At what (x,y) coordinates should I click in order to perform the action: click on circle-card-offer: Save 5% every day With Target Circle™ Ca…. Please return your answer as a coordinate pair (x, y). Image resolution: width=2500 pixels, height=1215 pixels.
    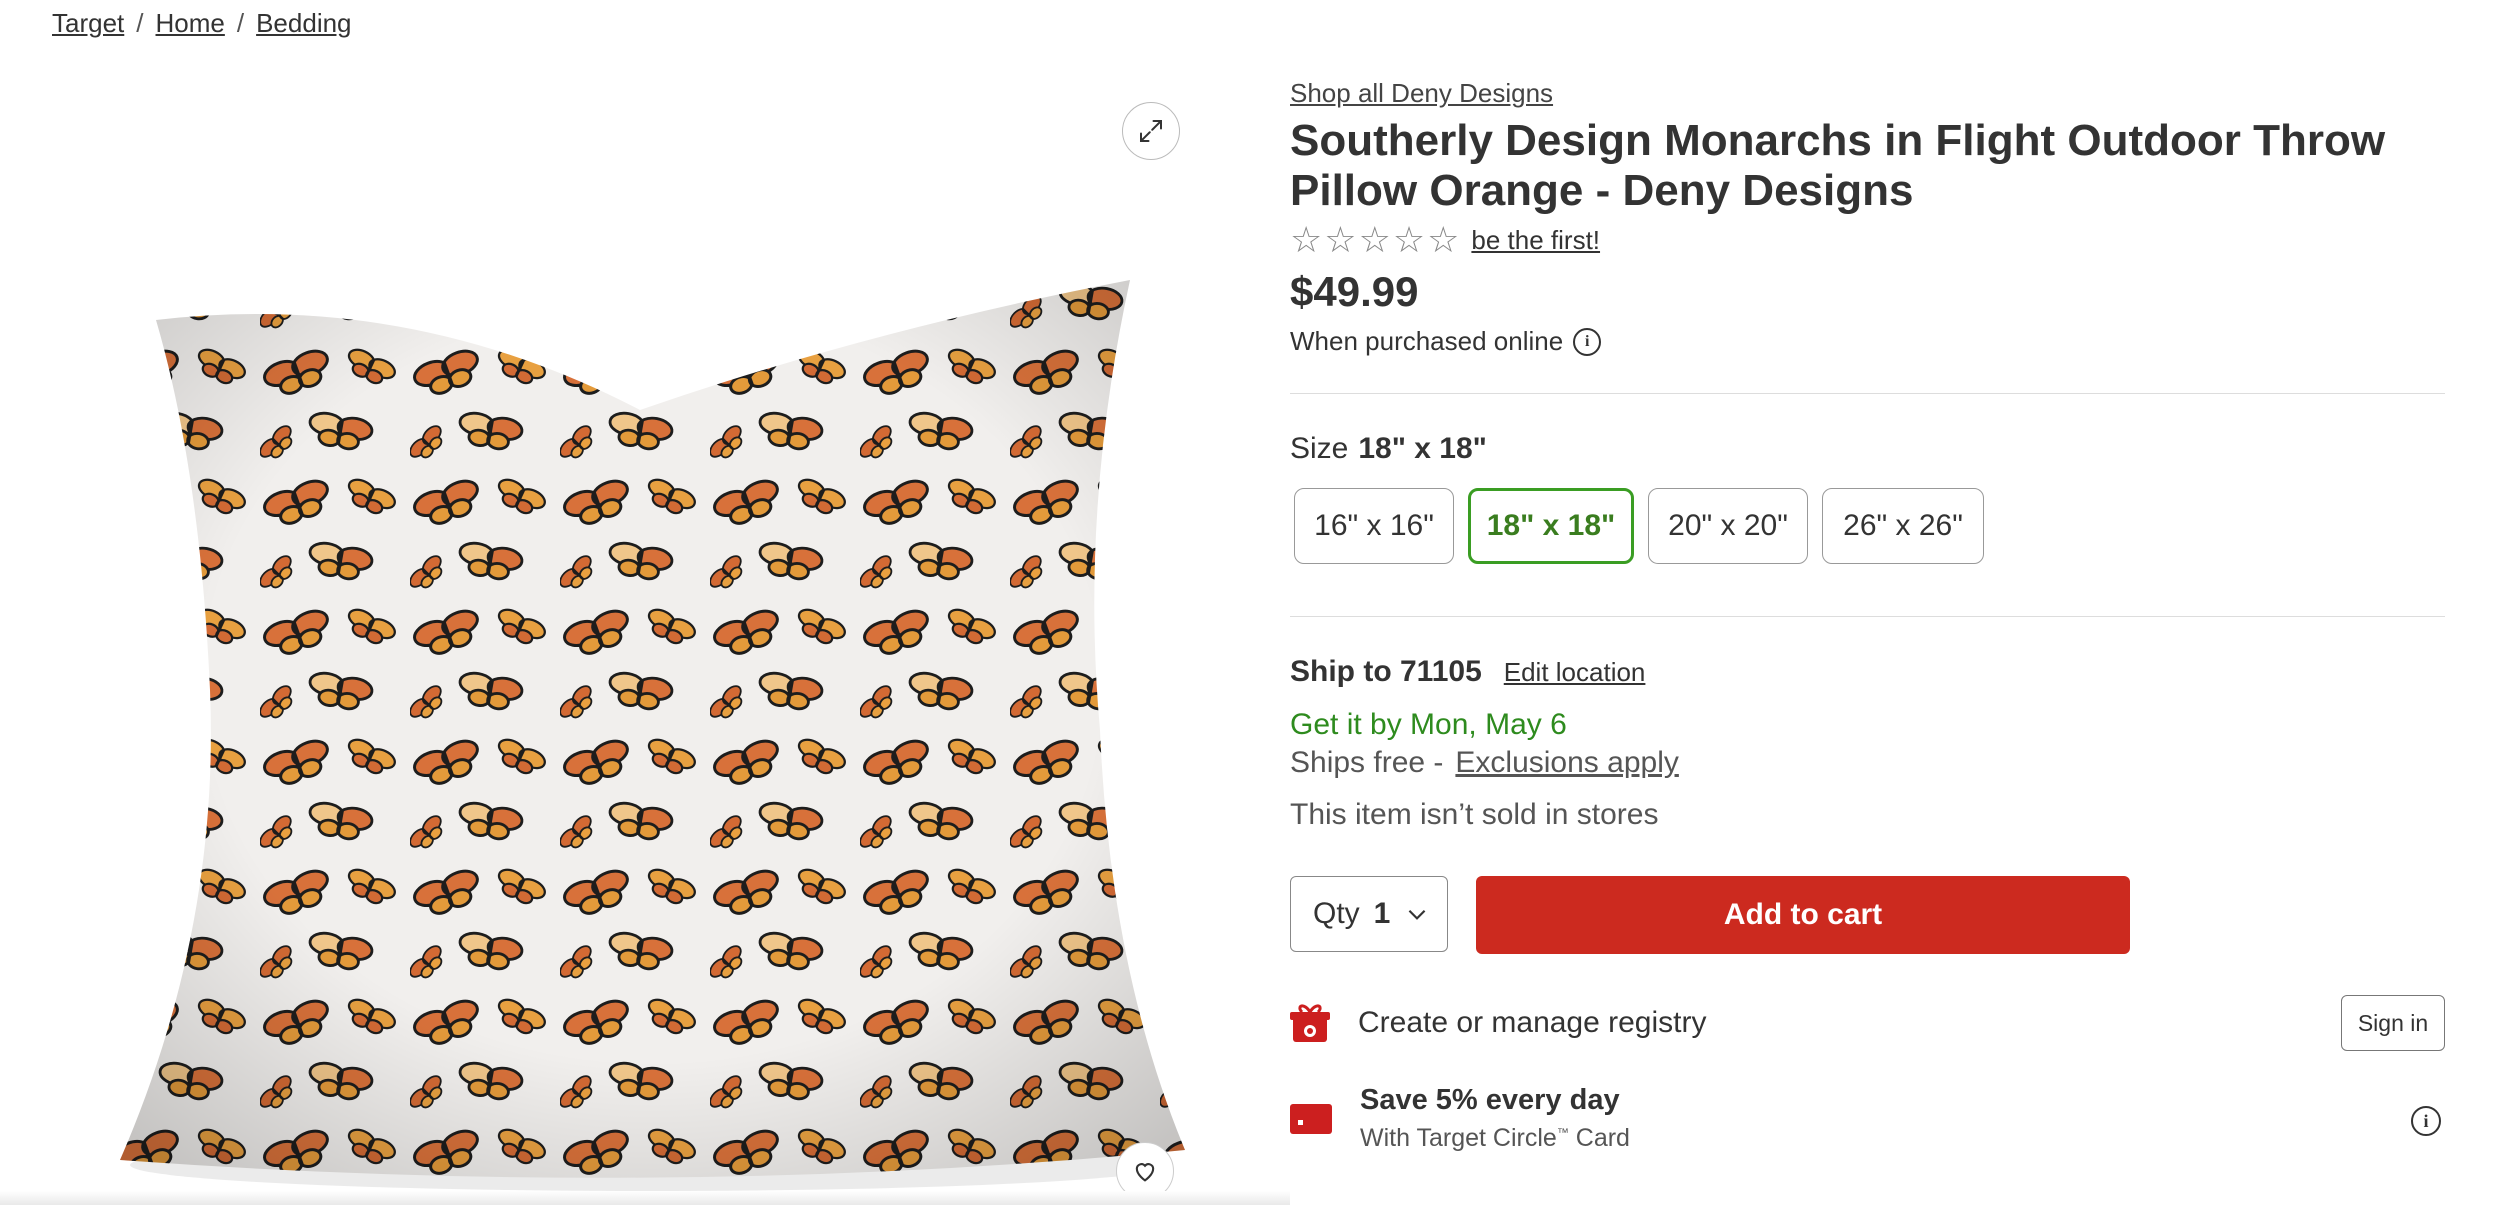
    Looking at the image, I should click on (1867, 1122).